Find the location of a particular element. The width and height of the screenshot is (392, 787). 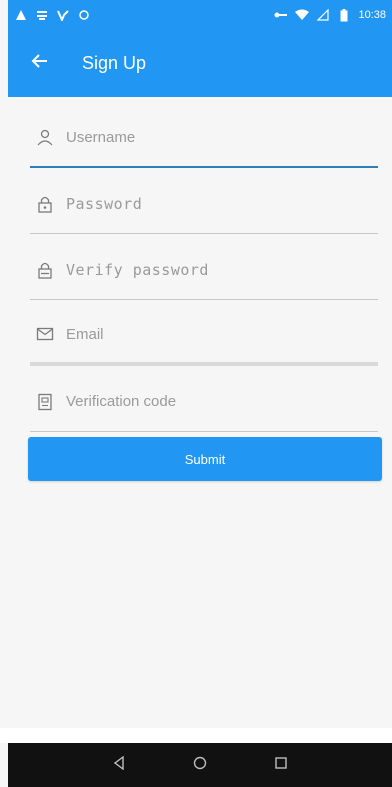

submit-button: Submit is located at coordinates (205, 459).